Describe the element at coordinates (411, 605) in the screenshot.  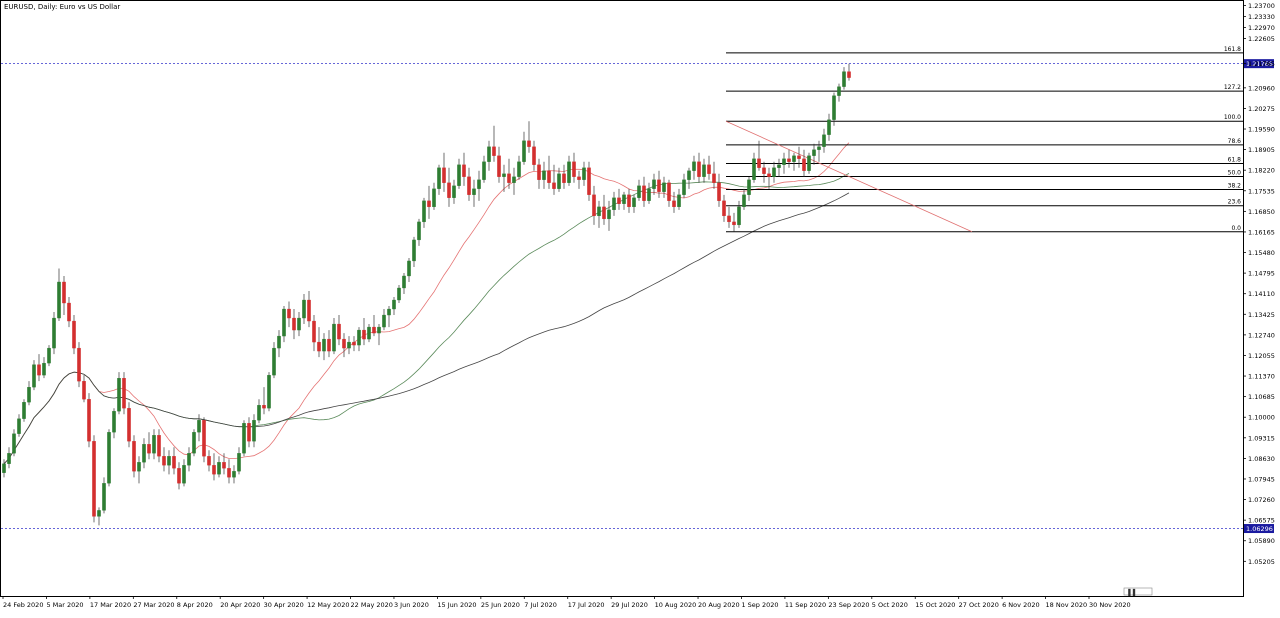
I see `x-tick-label: 3 Jun 2020` at that location.